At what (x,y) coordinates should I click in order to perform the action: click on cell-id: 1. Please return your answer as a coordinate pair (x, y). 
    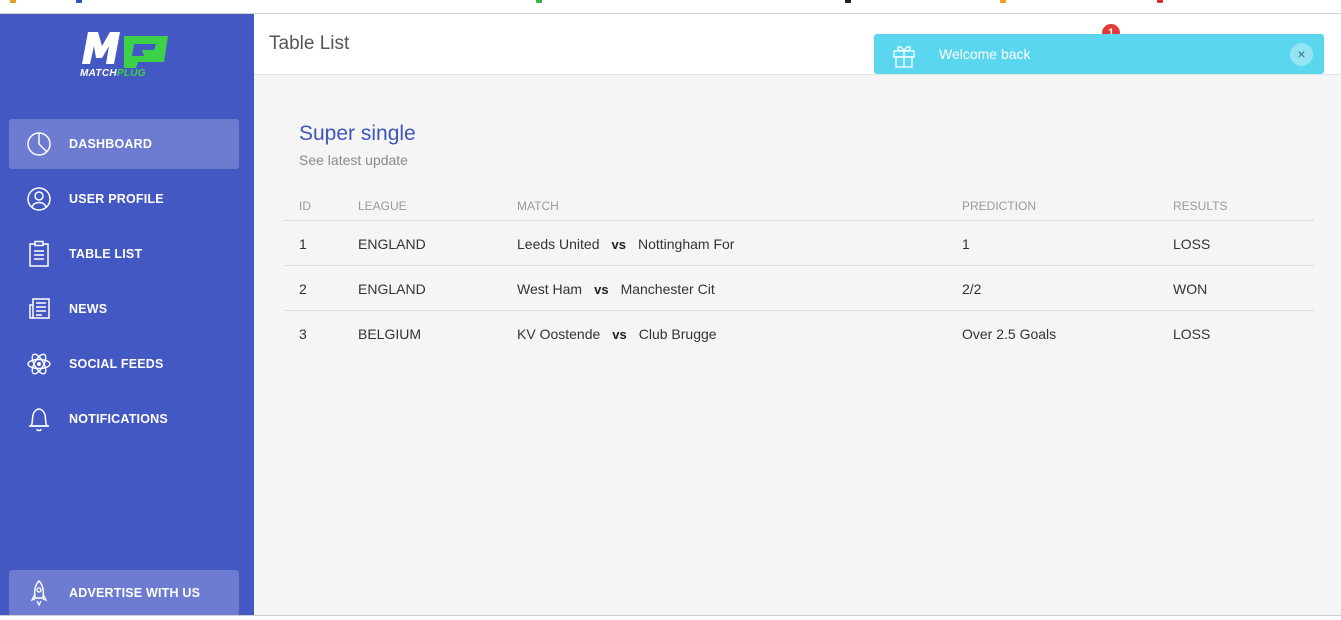
    Looking at the image, I should click on (303, 244).